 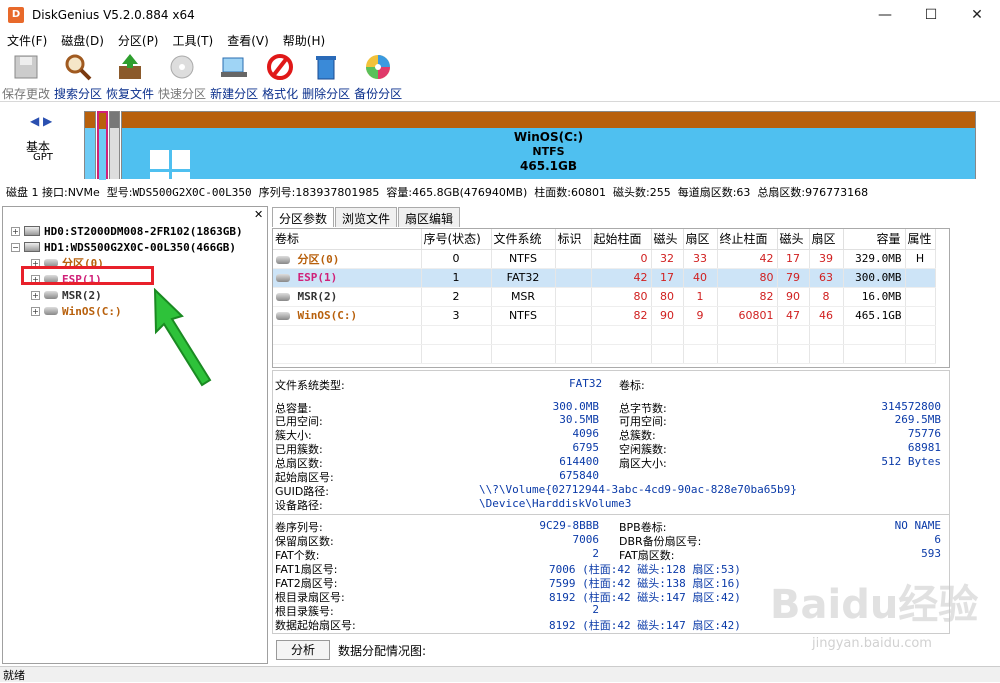 I want to click on col-id: 标识, so click(x=573, y=239).